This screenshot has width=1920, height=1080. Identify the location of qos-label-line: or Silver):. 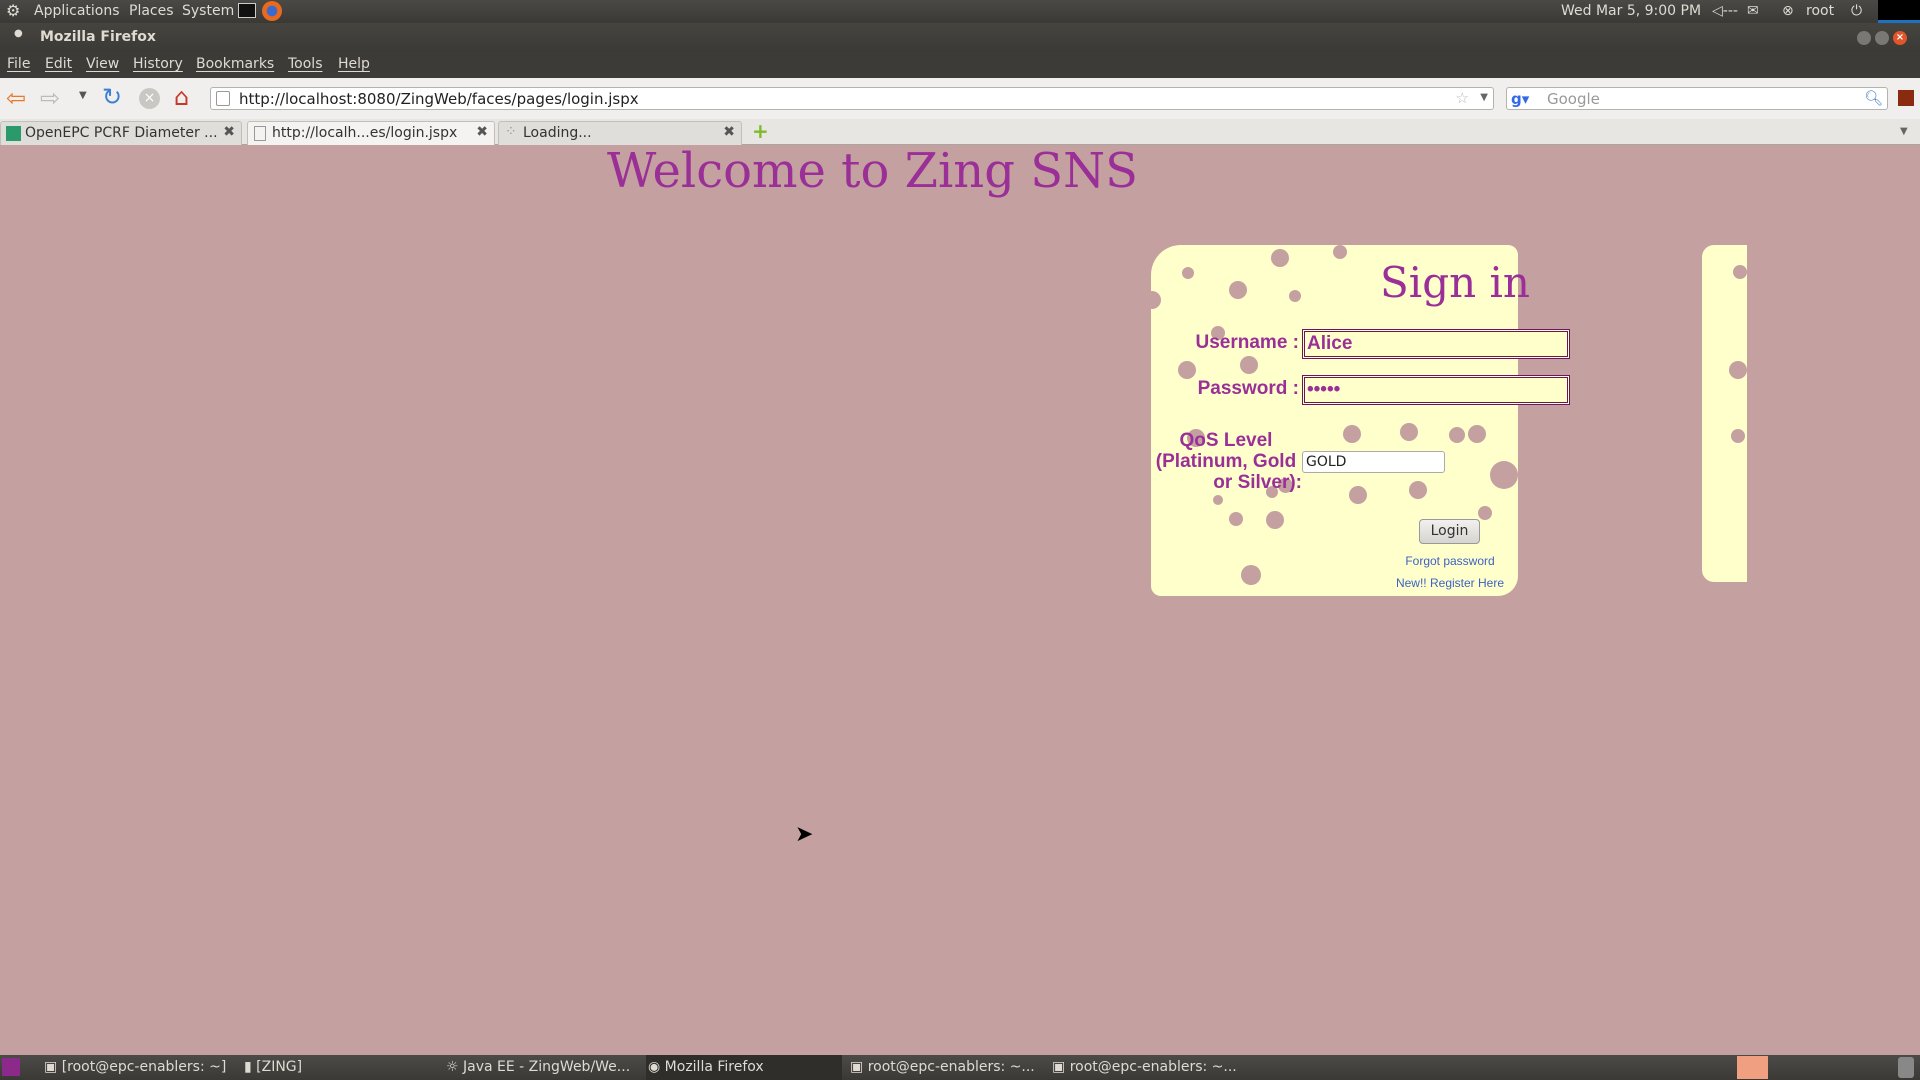
(1257, 482).